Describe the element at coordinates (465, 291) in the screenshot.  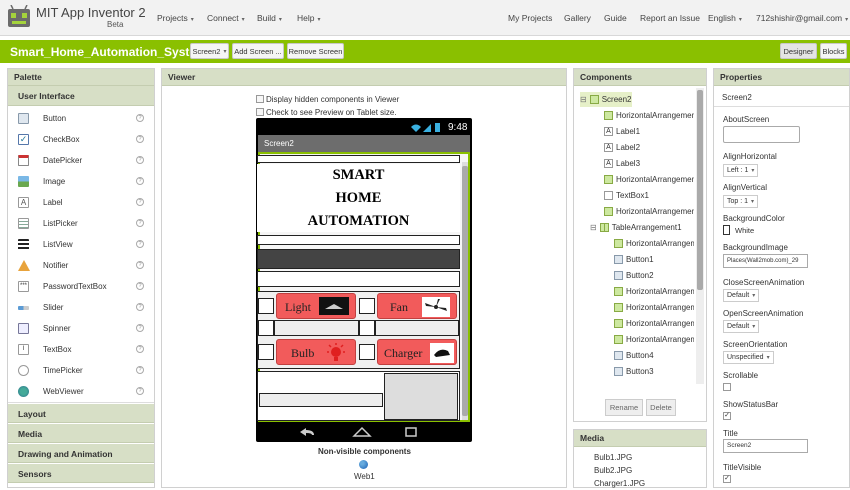
I see `phone-scrollbar-thumb` at that location.